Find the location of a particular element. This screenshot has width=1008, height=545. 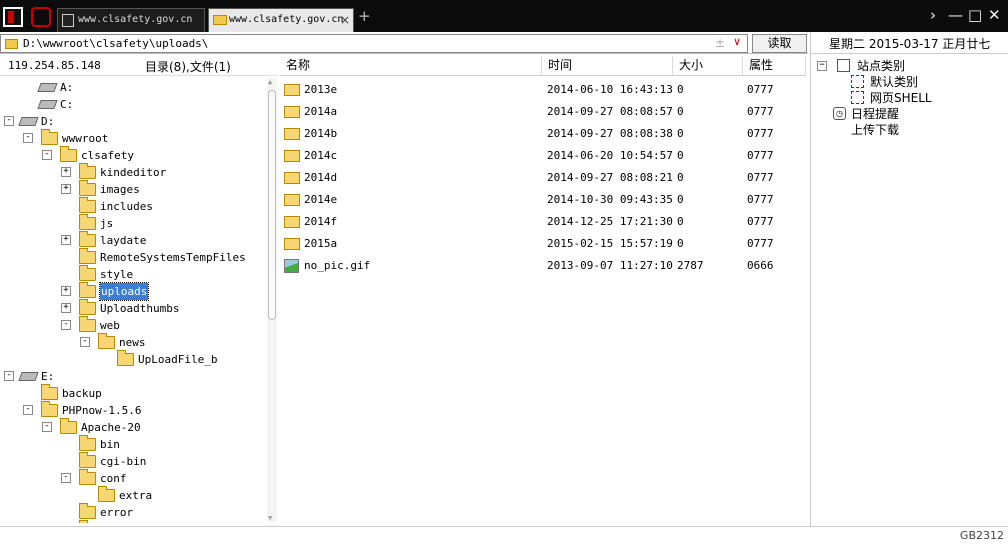

file-row: no_pic.gif 2013-09-07 11:27:10 2787 0666 is located at coordinates (543, 266).